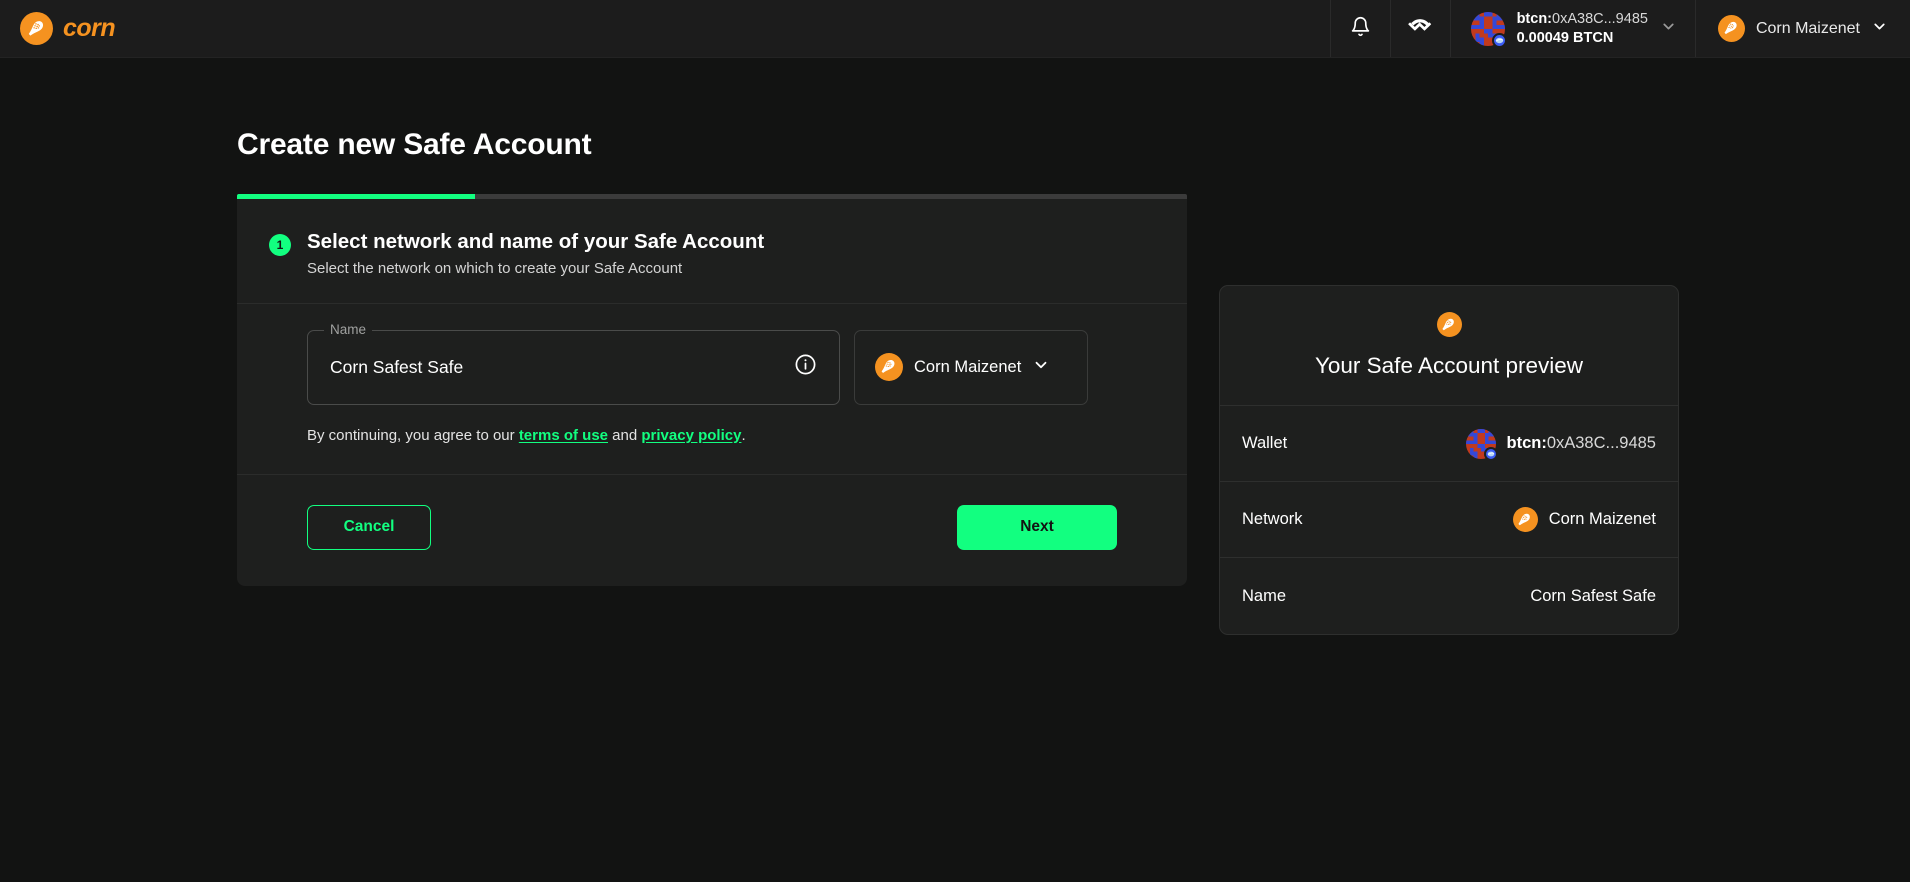 The height and width of the screenshot is (882, 1910). Describe the element at coordinates (369, 527) in the screenshot. I see `cancel-button: Cancel` at that location.